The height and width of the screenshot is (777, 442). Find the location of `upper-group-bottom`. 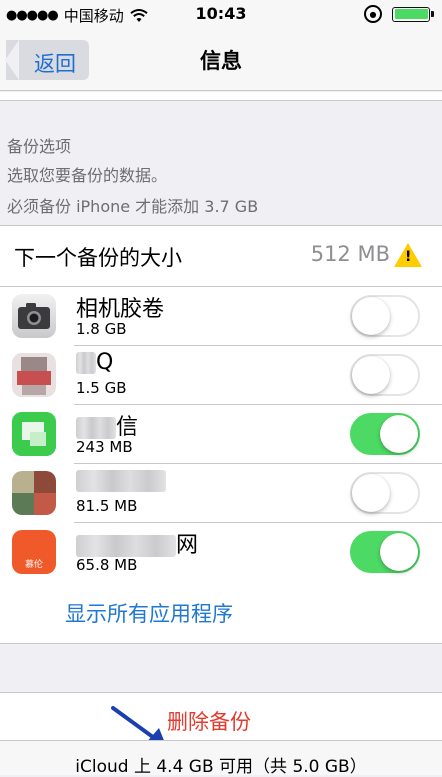

upper-group-bottom is located at coordinates (221, 96).